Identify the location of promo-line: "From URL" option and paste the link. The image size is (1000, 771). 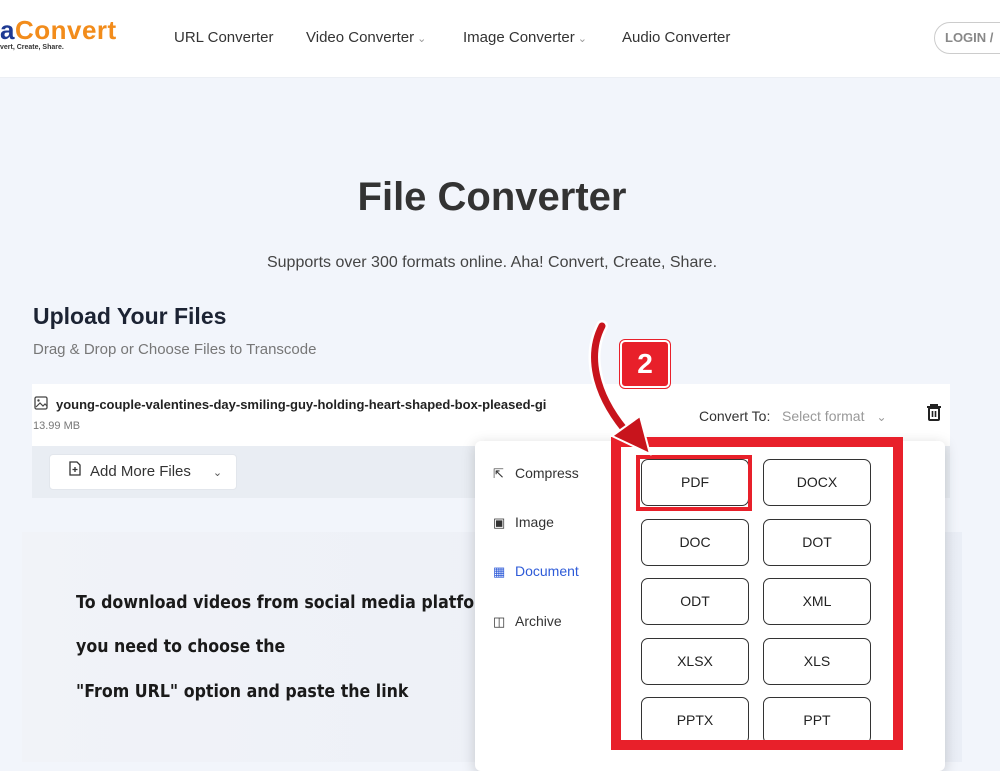
(242, 691).